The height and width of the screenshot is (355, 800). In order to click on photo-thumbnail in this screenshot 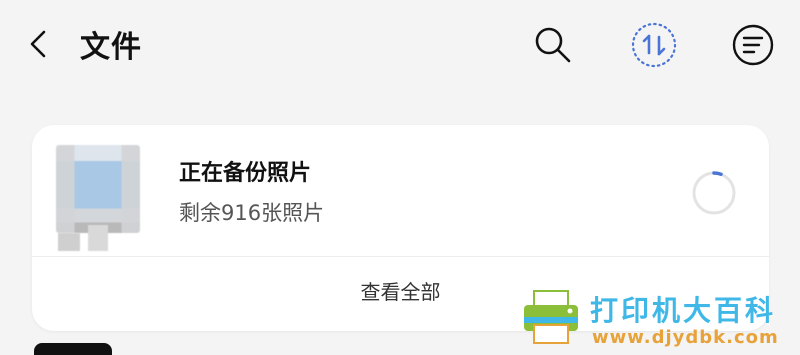, I will do `click(98, 189)`.